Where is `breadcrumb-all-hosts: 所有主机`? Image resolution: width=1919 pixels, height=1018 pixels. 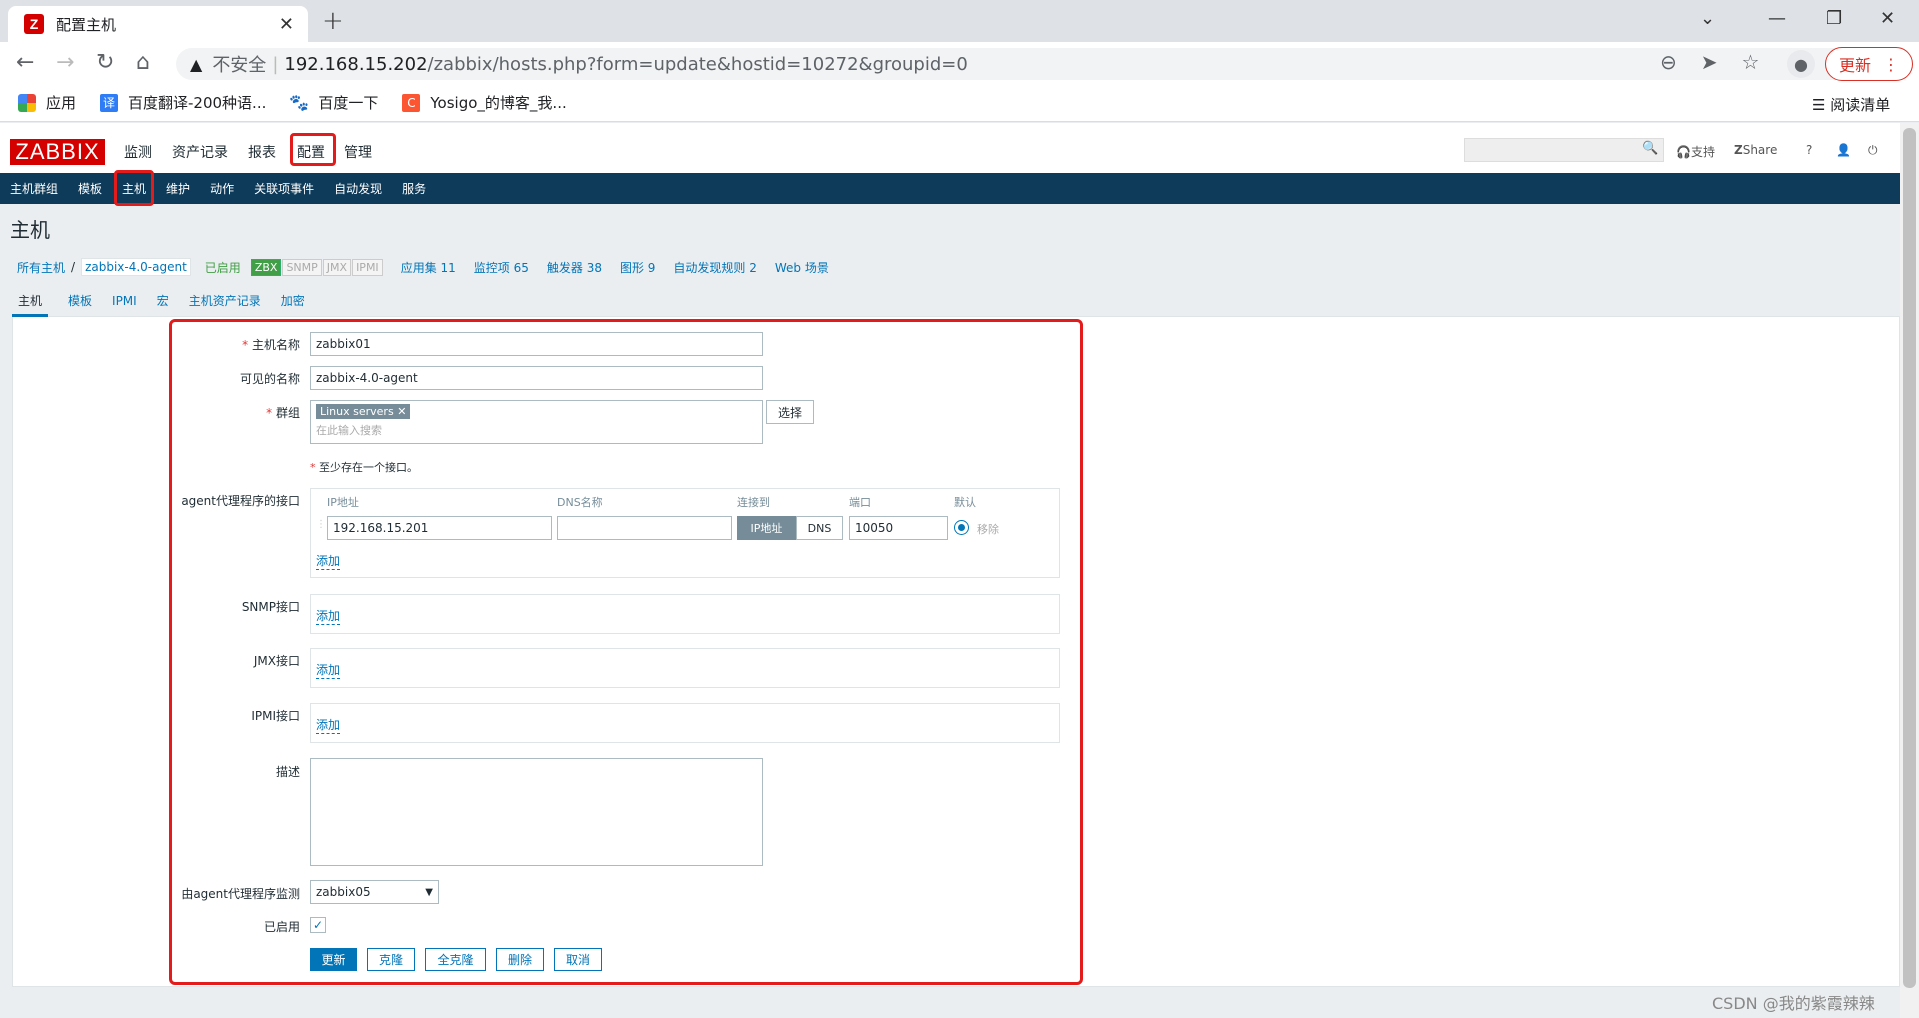 breadcrumb-all-hosts: 所有主机 is located at coordinates (41, 267).